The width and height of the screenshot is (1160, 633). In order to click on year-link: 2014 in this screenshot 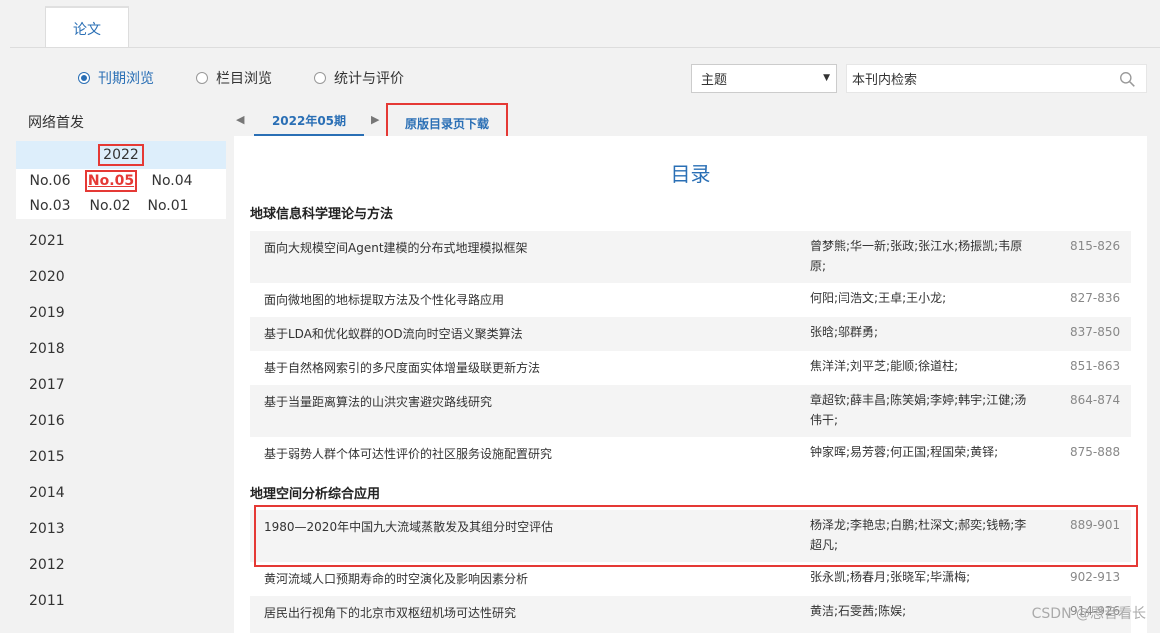, I will do `click(47, 493)`.